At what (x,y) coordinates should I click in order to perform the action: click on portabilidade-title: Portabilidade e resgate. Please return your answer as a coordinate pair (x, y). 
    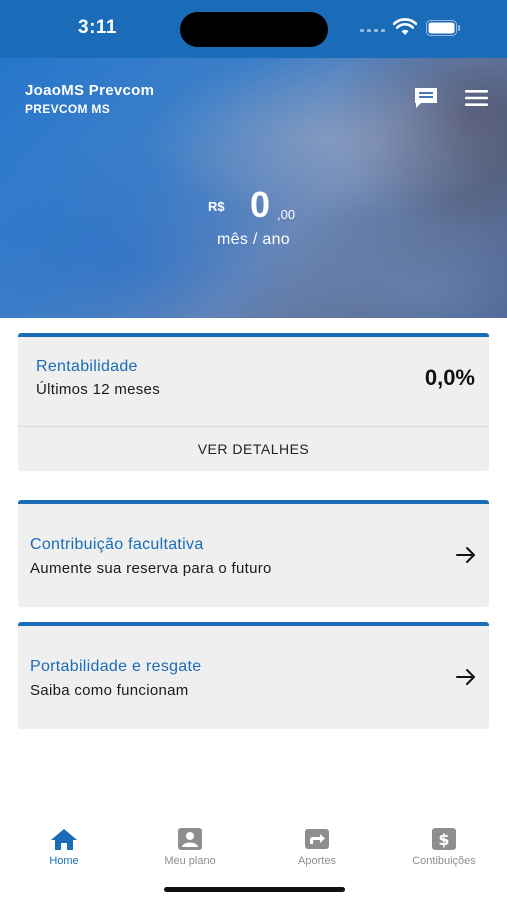
    Looking at the image, I should click on (116, 666).